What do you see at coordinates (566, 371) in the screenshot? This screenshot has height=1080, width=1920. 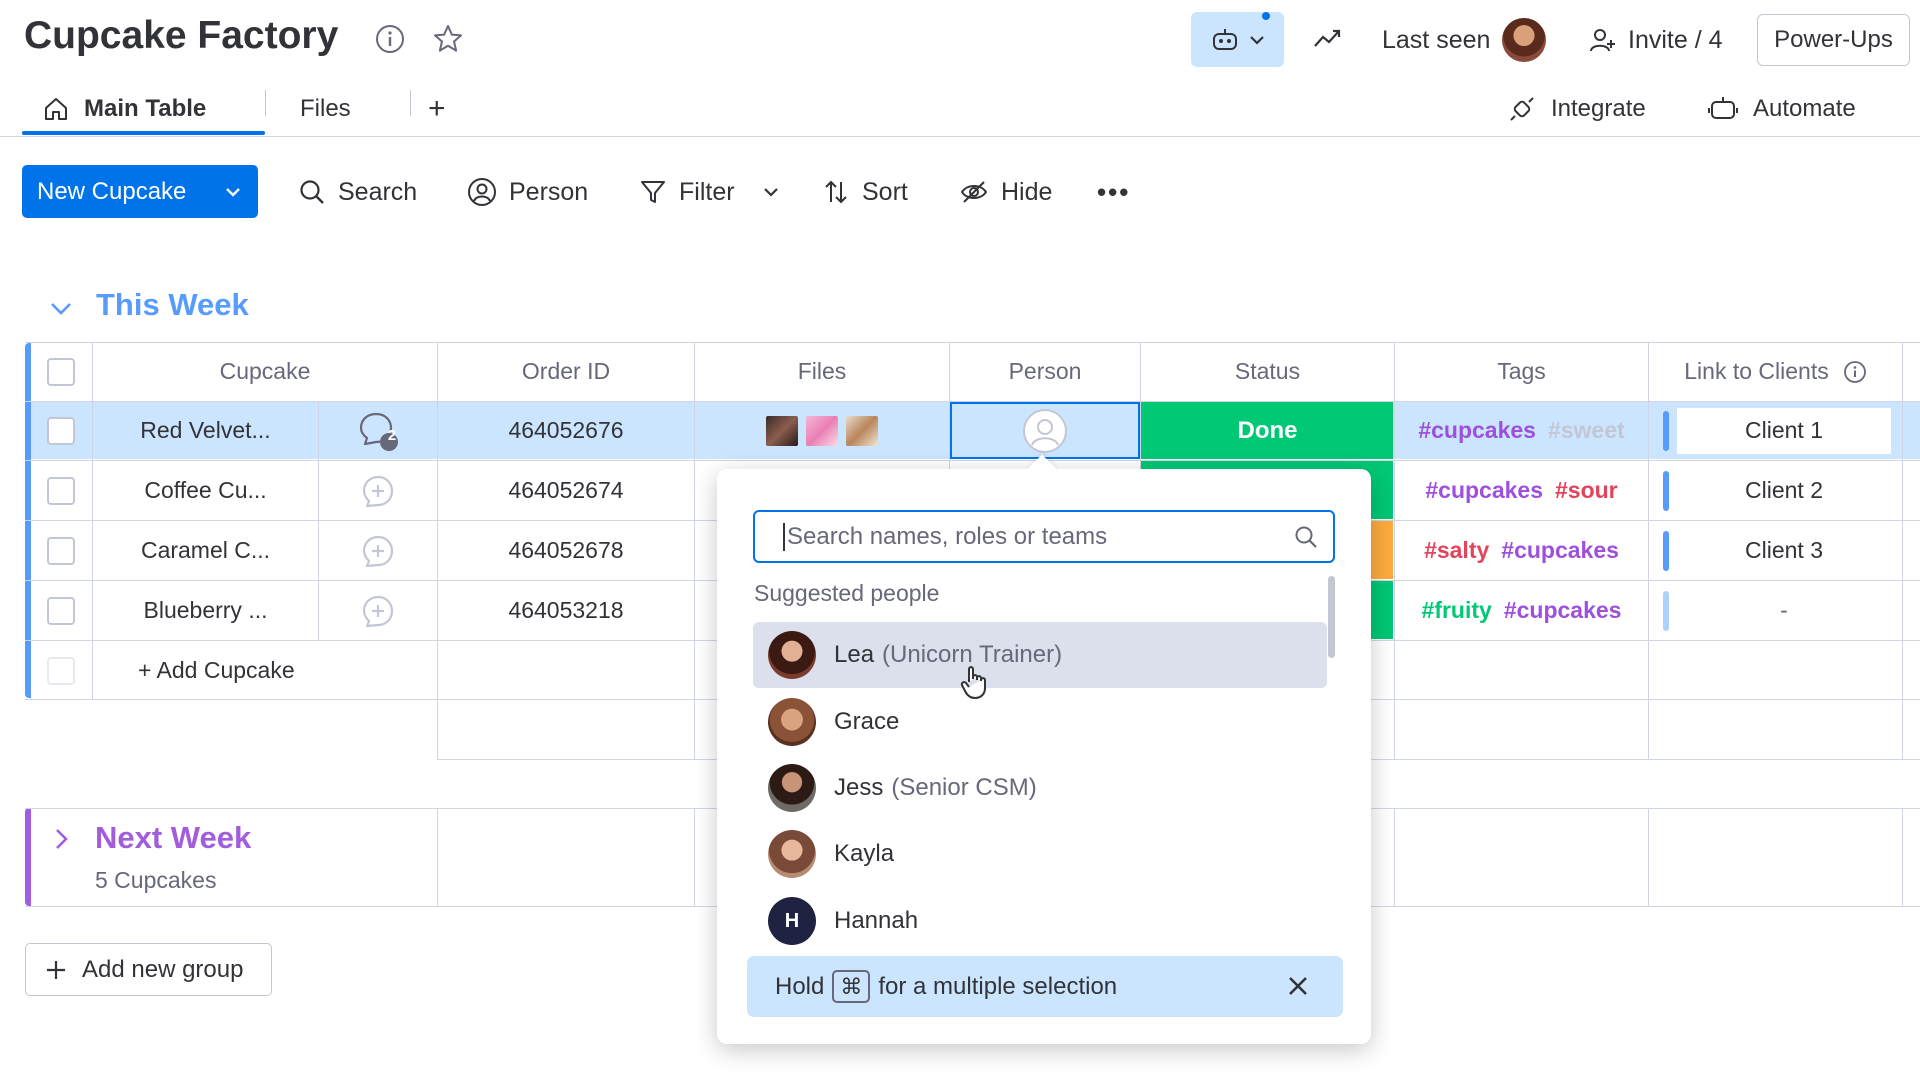 I see `column-header-order-id: Order ID` at bounding box center [566, 371].